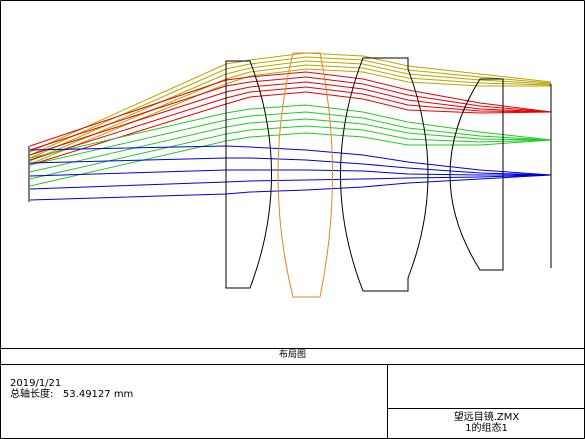 This screenshot has width=585, height=439. Describe the element at coordinates (98, 394) in the screenshot. I see `total-length-value: 53.49127 mm` at that location.